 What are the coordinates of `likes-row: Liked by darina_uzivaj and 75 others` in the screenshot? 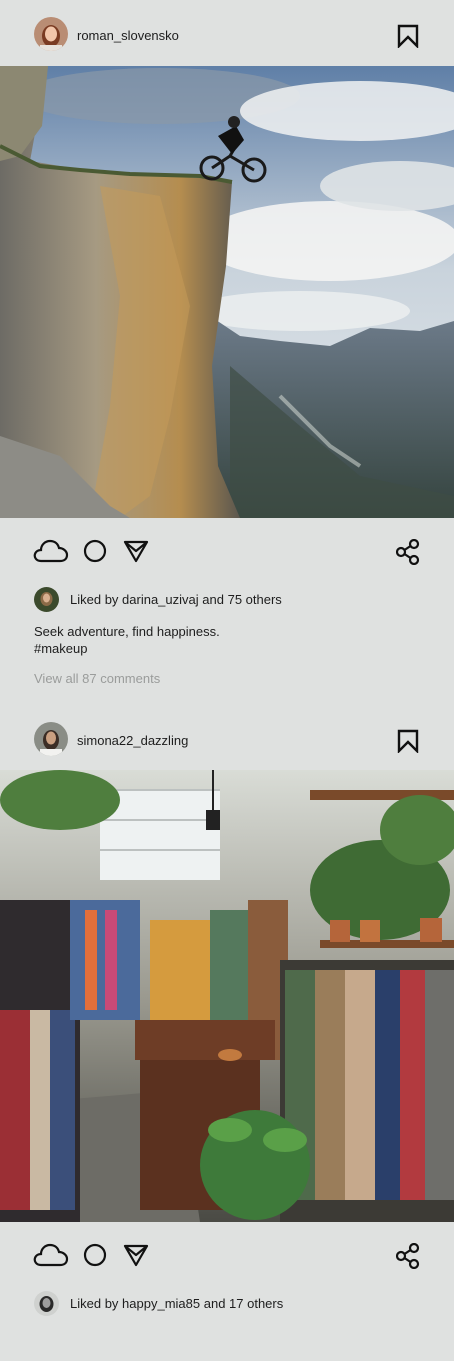 It's located at (227, 604).